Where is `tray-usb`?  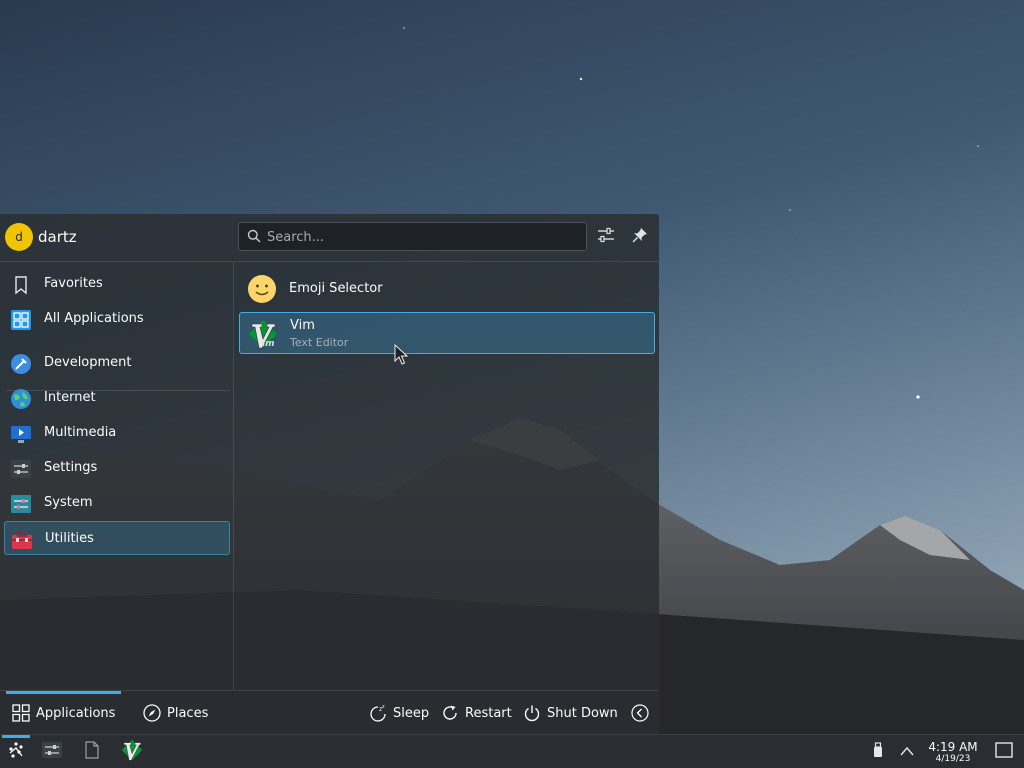
tray-usb is located at coordinates (878, 751).